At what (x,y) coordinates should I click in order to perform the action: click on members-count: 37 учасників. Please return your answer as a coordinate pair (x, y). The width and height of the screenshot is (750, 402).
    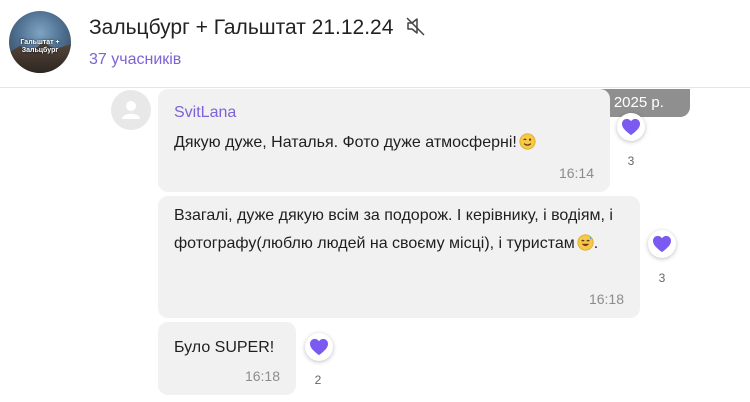
    Looking at the image, I should click on (135, 60).